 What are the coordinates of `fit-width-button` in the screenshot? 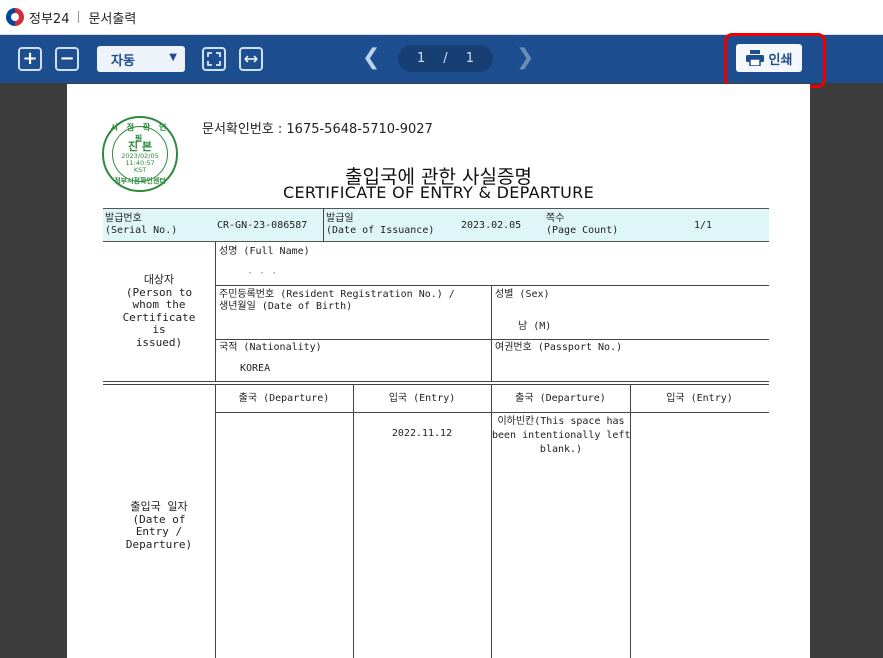 It's located at (251, 59).